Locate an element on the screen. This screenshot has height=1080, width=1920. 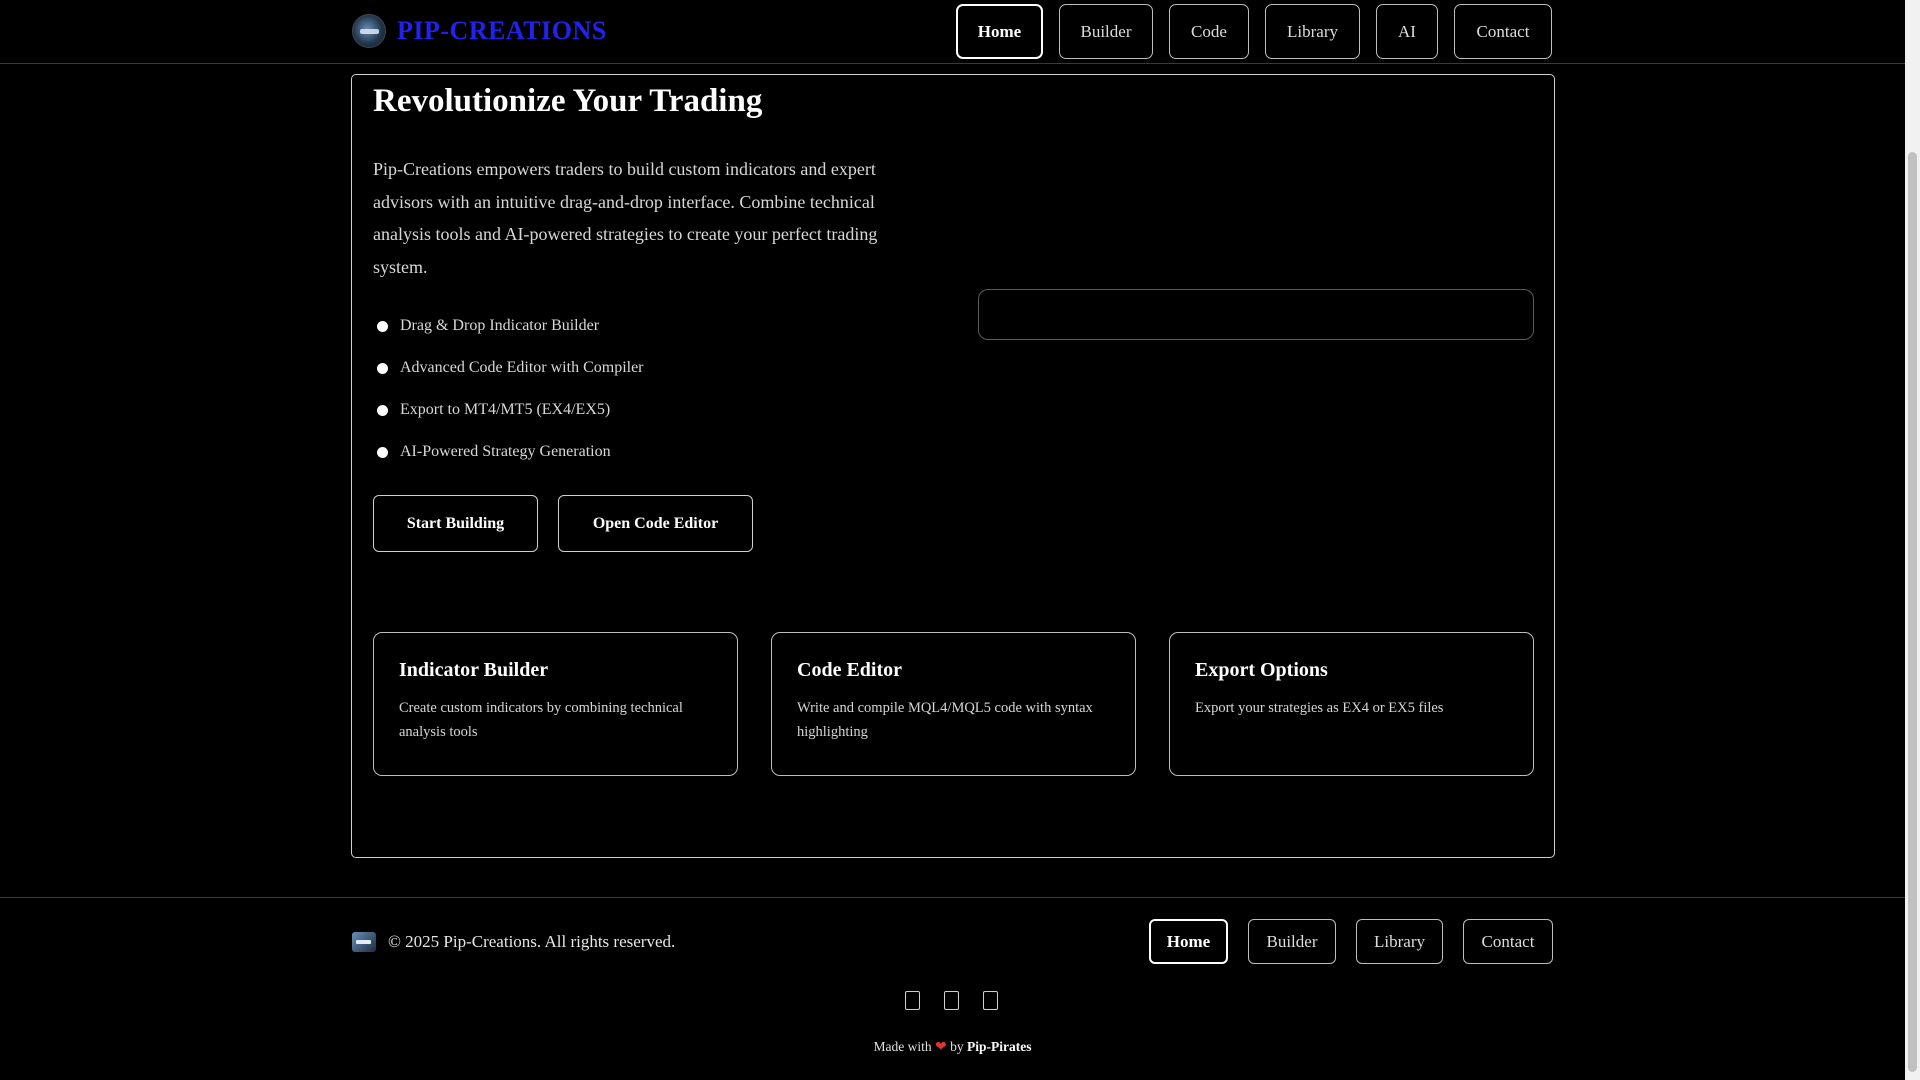
nav-code-button: Code is located at coordinates (1209, 31).